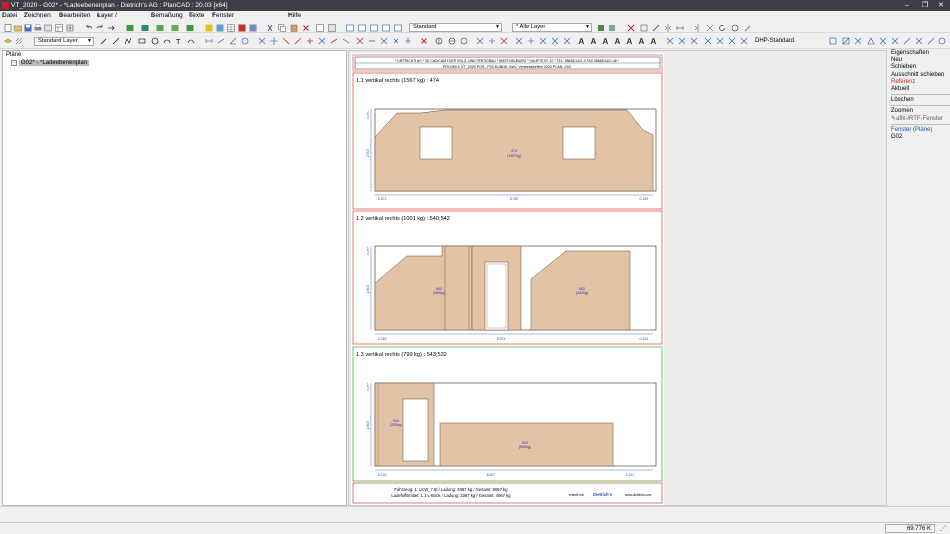  What do you see at coordinates (941, 5) in the screenshot?
I see `close-button: ✕` at bounding box center [941, 5].